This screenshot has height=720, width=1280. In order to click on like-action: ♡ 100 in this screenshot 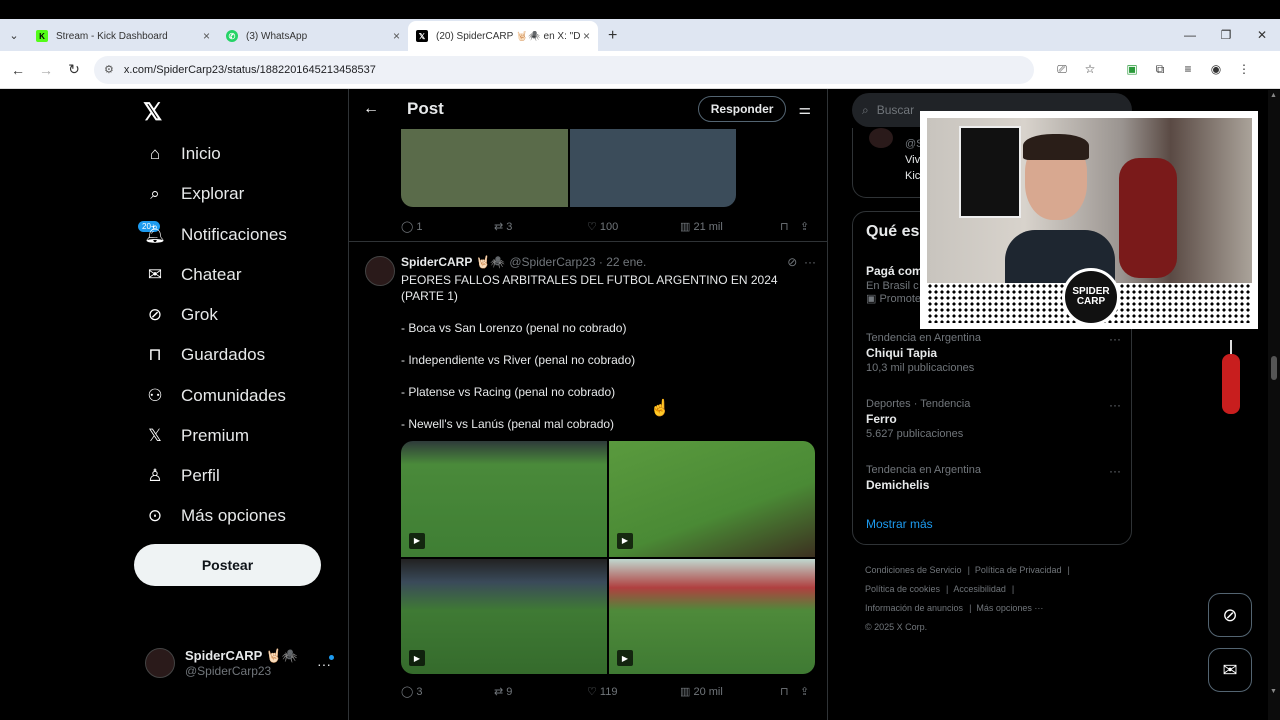, I will do `click(633, 227)`.